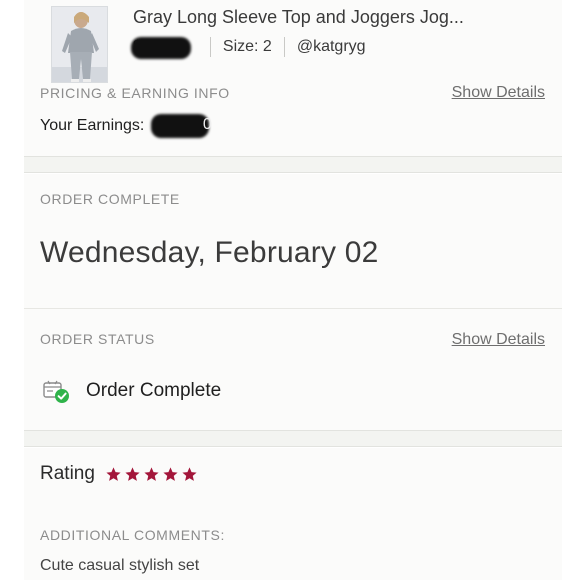 This screenshot has width=580, height=580. Describe the element at coordinates (498, 340) in the screenshot. I see `order-status-show-details-link: Show Details` at that location.